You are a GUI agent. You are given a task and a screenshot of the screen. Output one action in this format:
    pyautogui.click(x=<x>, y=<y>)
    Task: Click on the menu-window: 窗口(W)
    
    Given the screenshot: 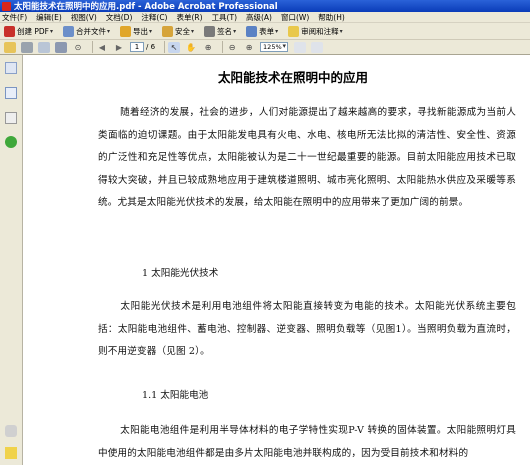 What is the action you would take?
    pyautogui.click(x=295, y=17)
    